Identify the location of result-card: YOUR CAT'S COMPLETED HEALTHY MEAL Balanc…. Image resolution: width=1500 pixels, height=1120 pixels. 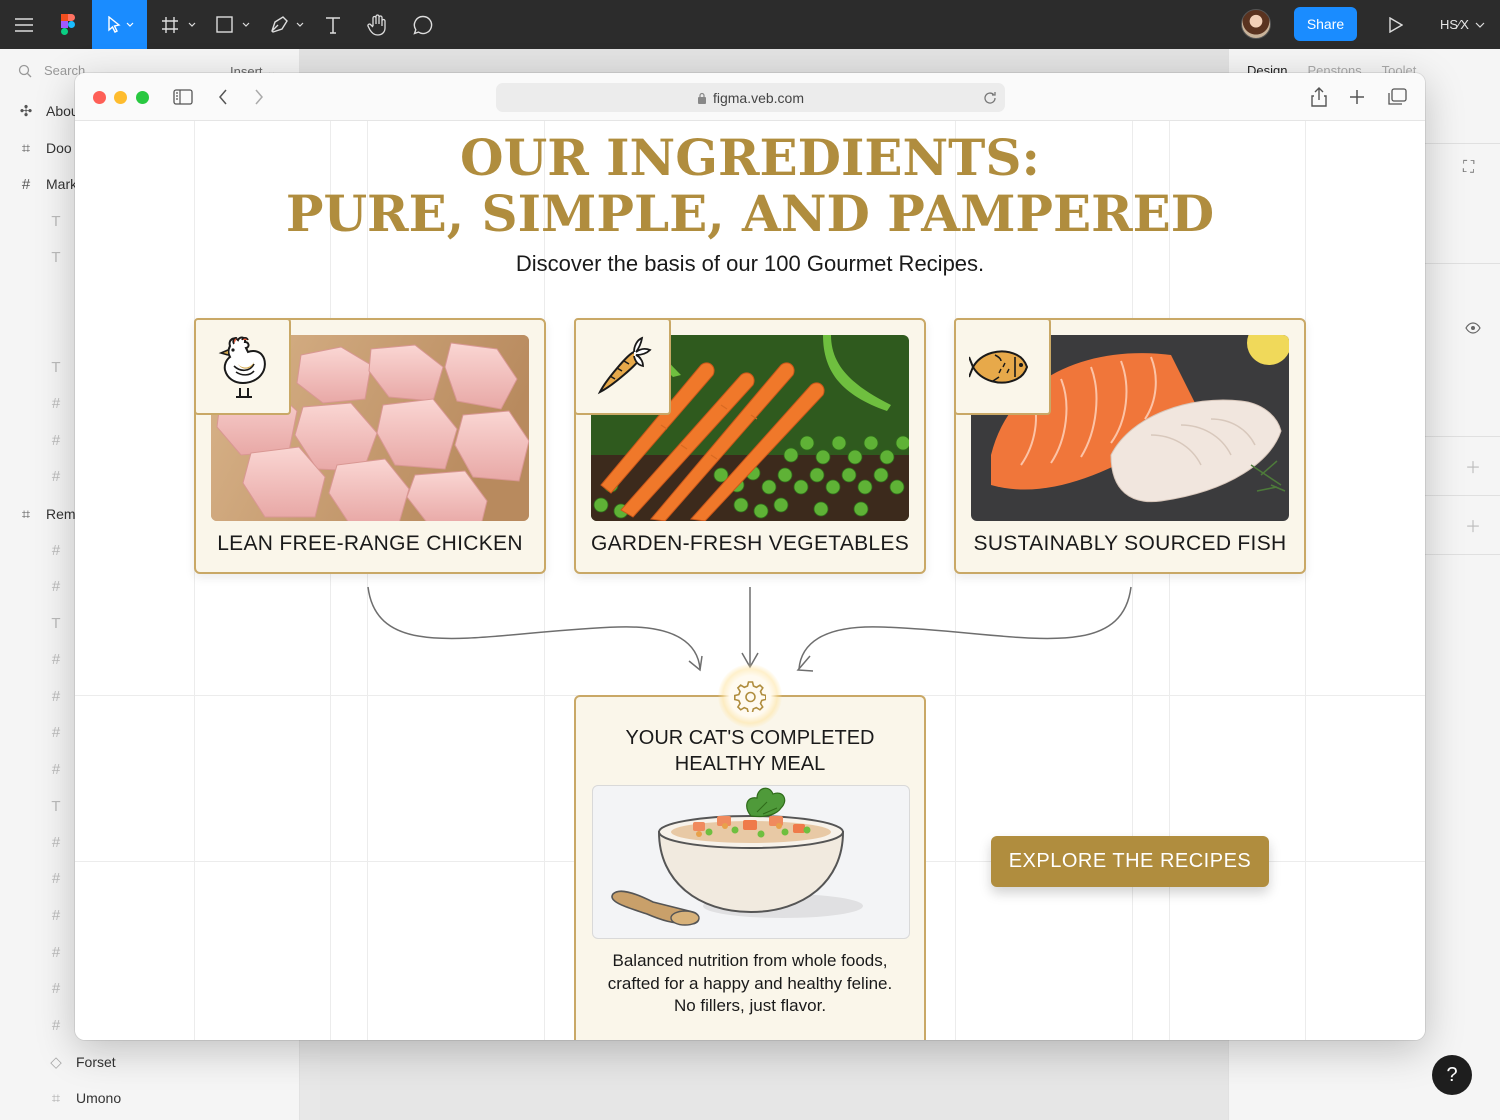
(750, 867).